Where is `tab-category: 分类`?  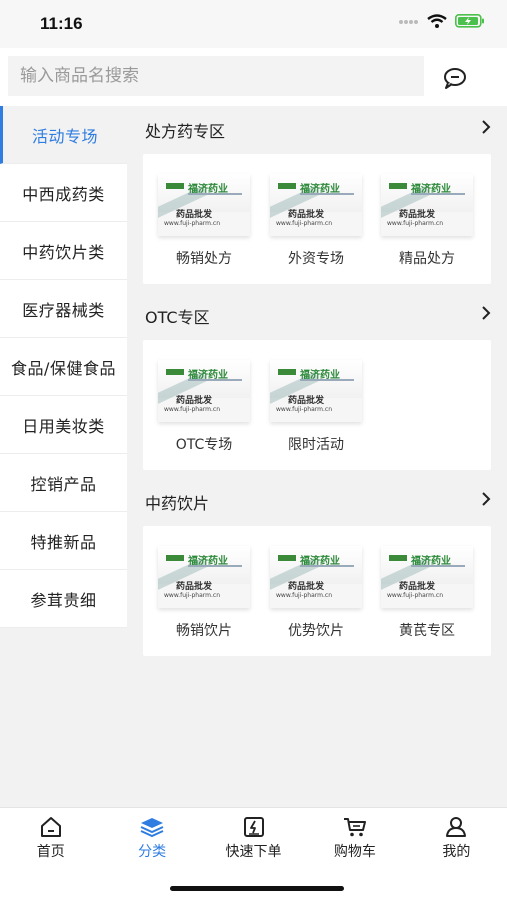
tab-category: 分类 is located at coordinates (151, 838).